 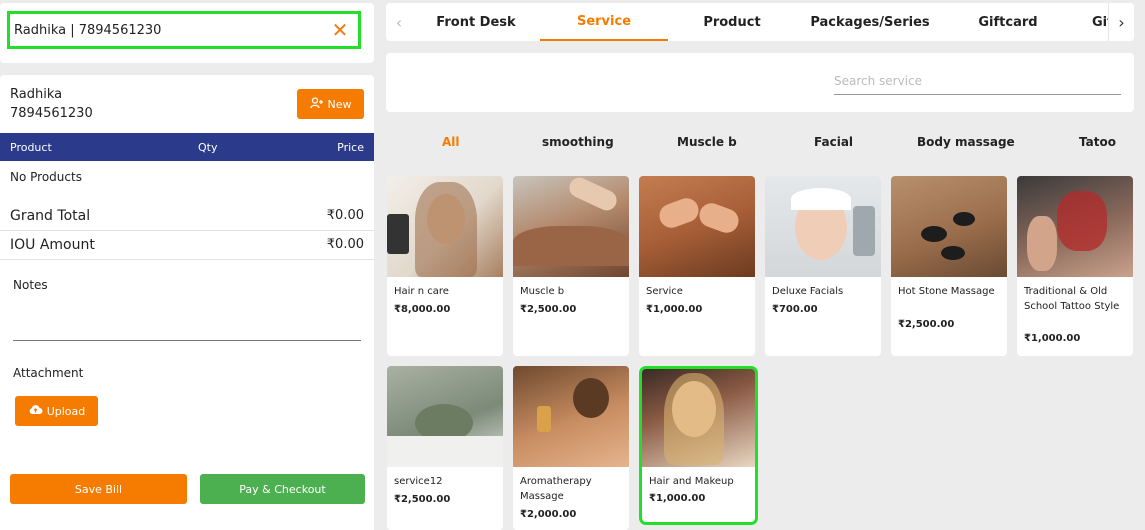 What do you see at coordinates (187, 340) in the screenshot?
I see `notes-input` at bounding box center [187, 340].